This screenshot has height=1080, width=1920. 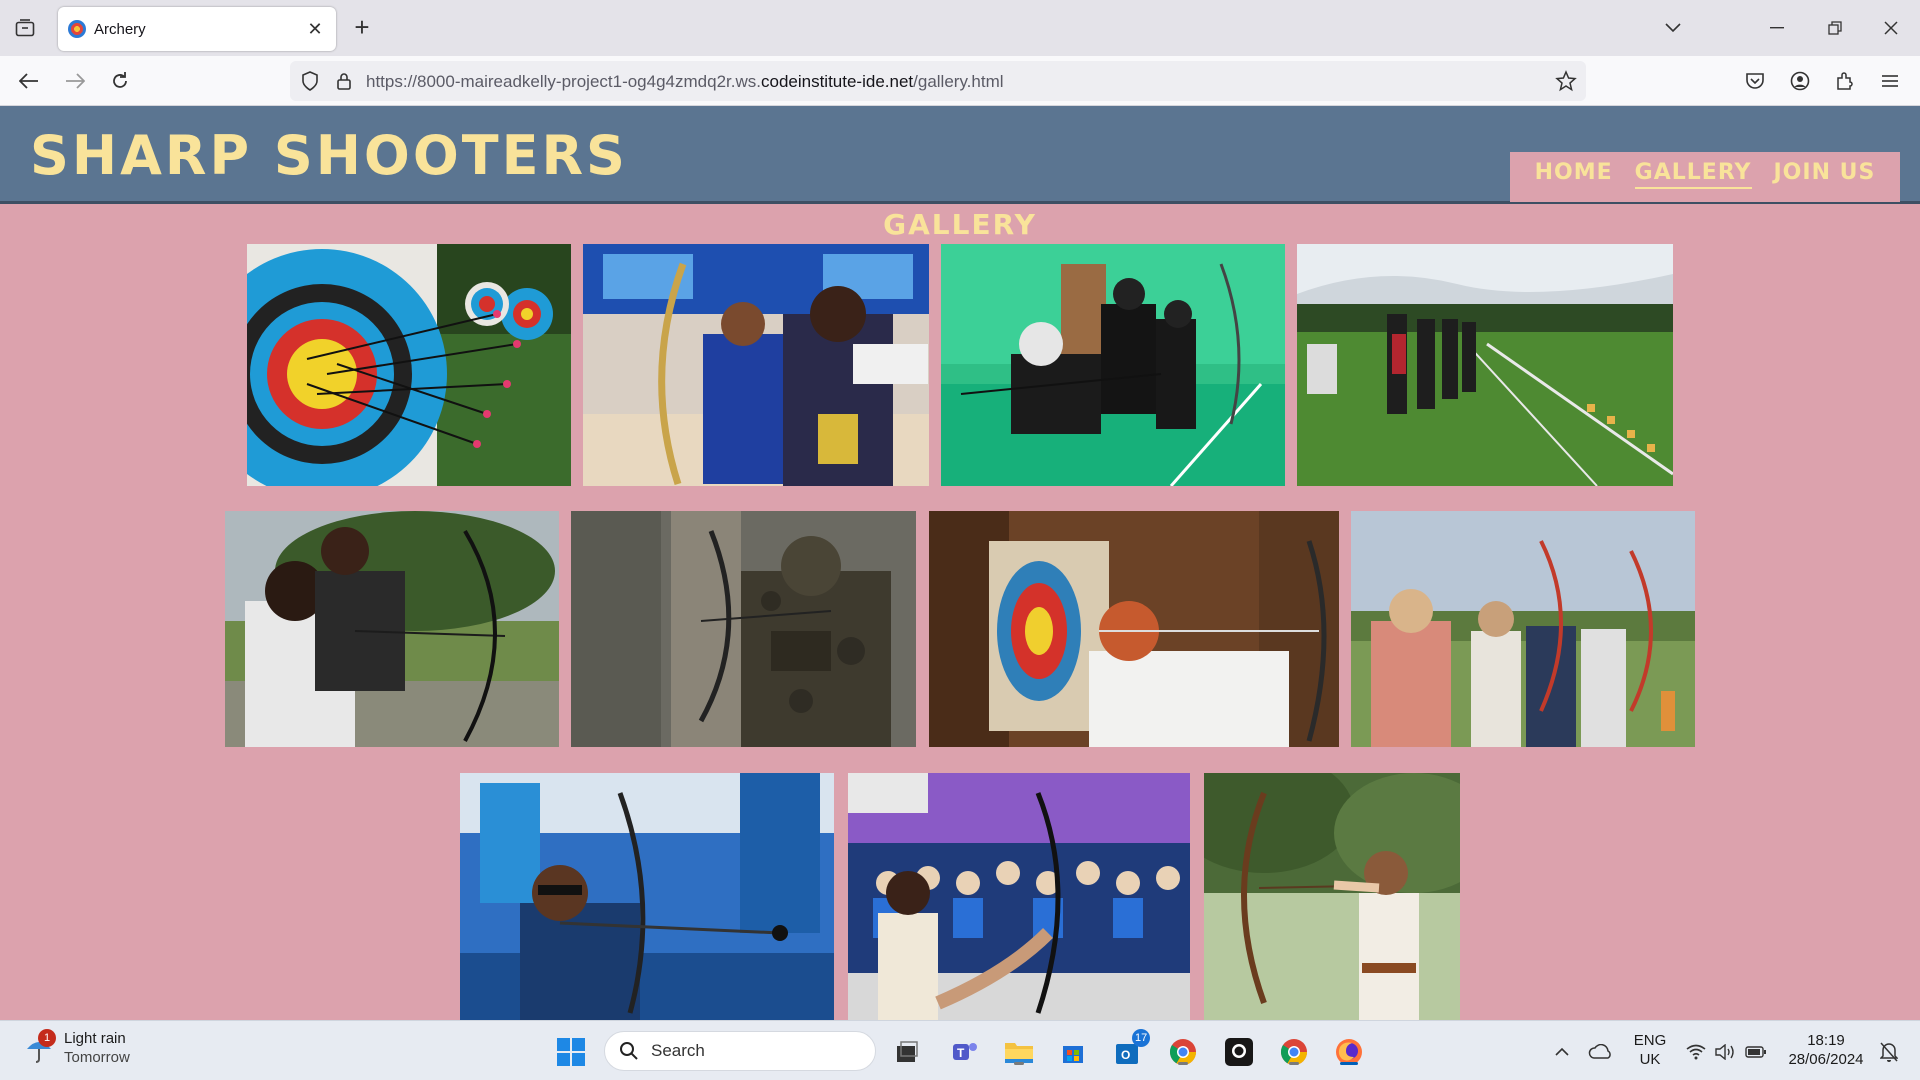 What do you see at coordinates (1141, 1038) in the screenshot?
I see `outlook-badge: 17` at bounding box center [1141, 1038].